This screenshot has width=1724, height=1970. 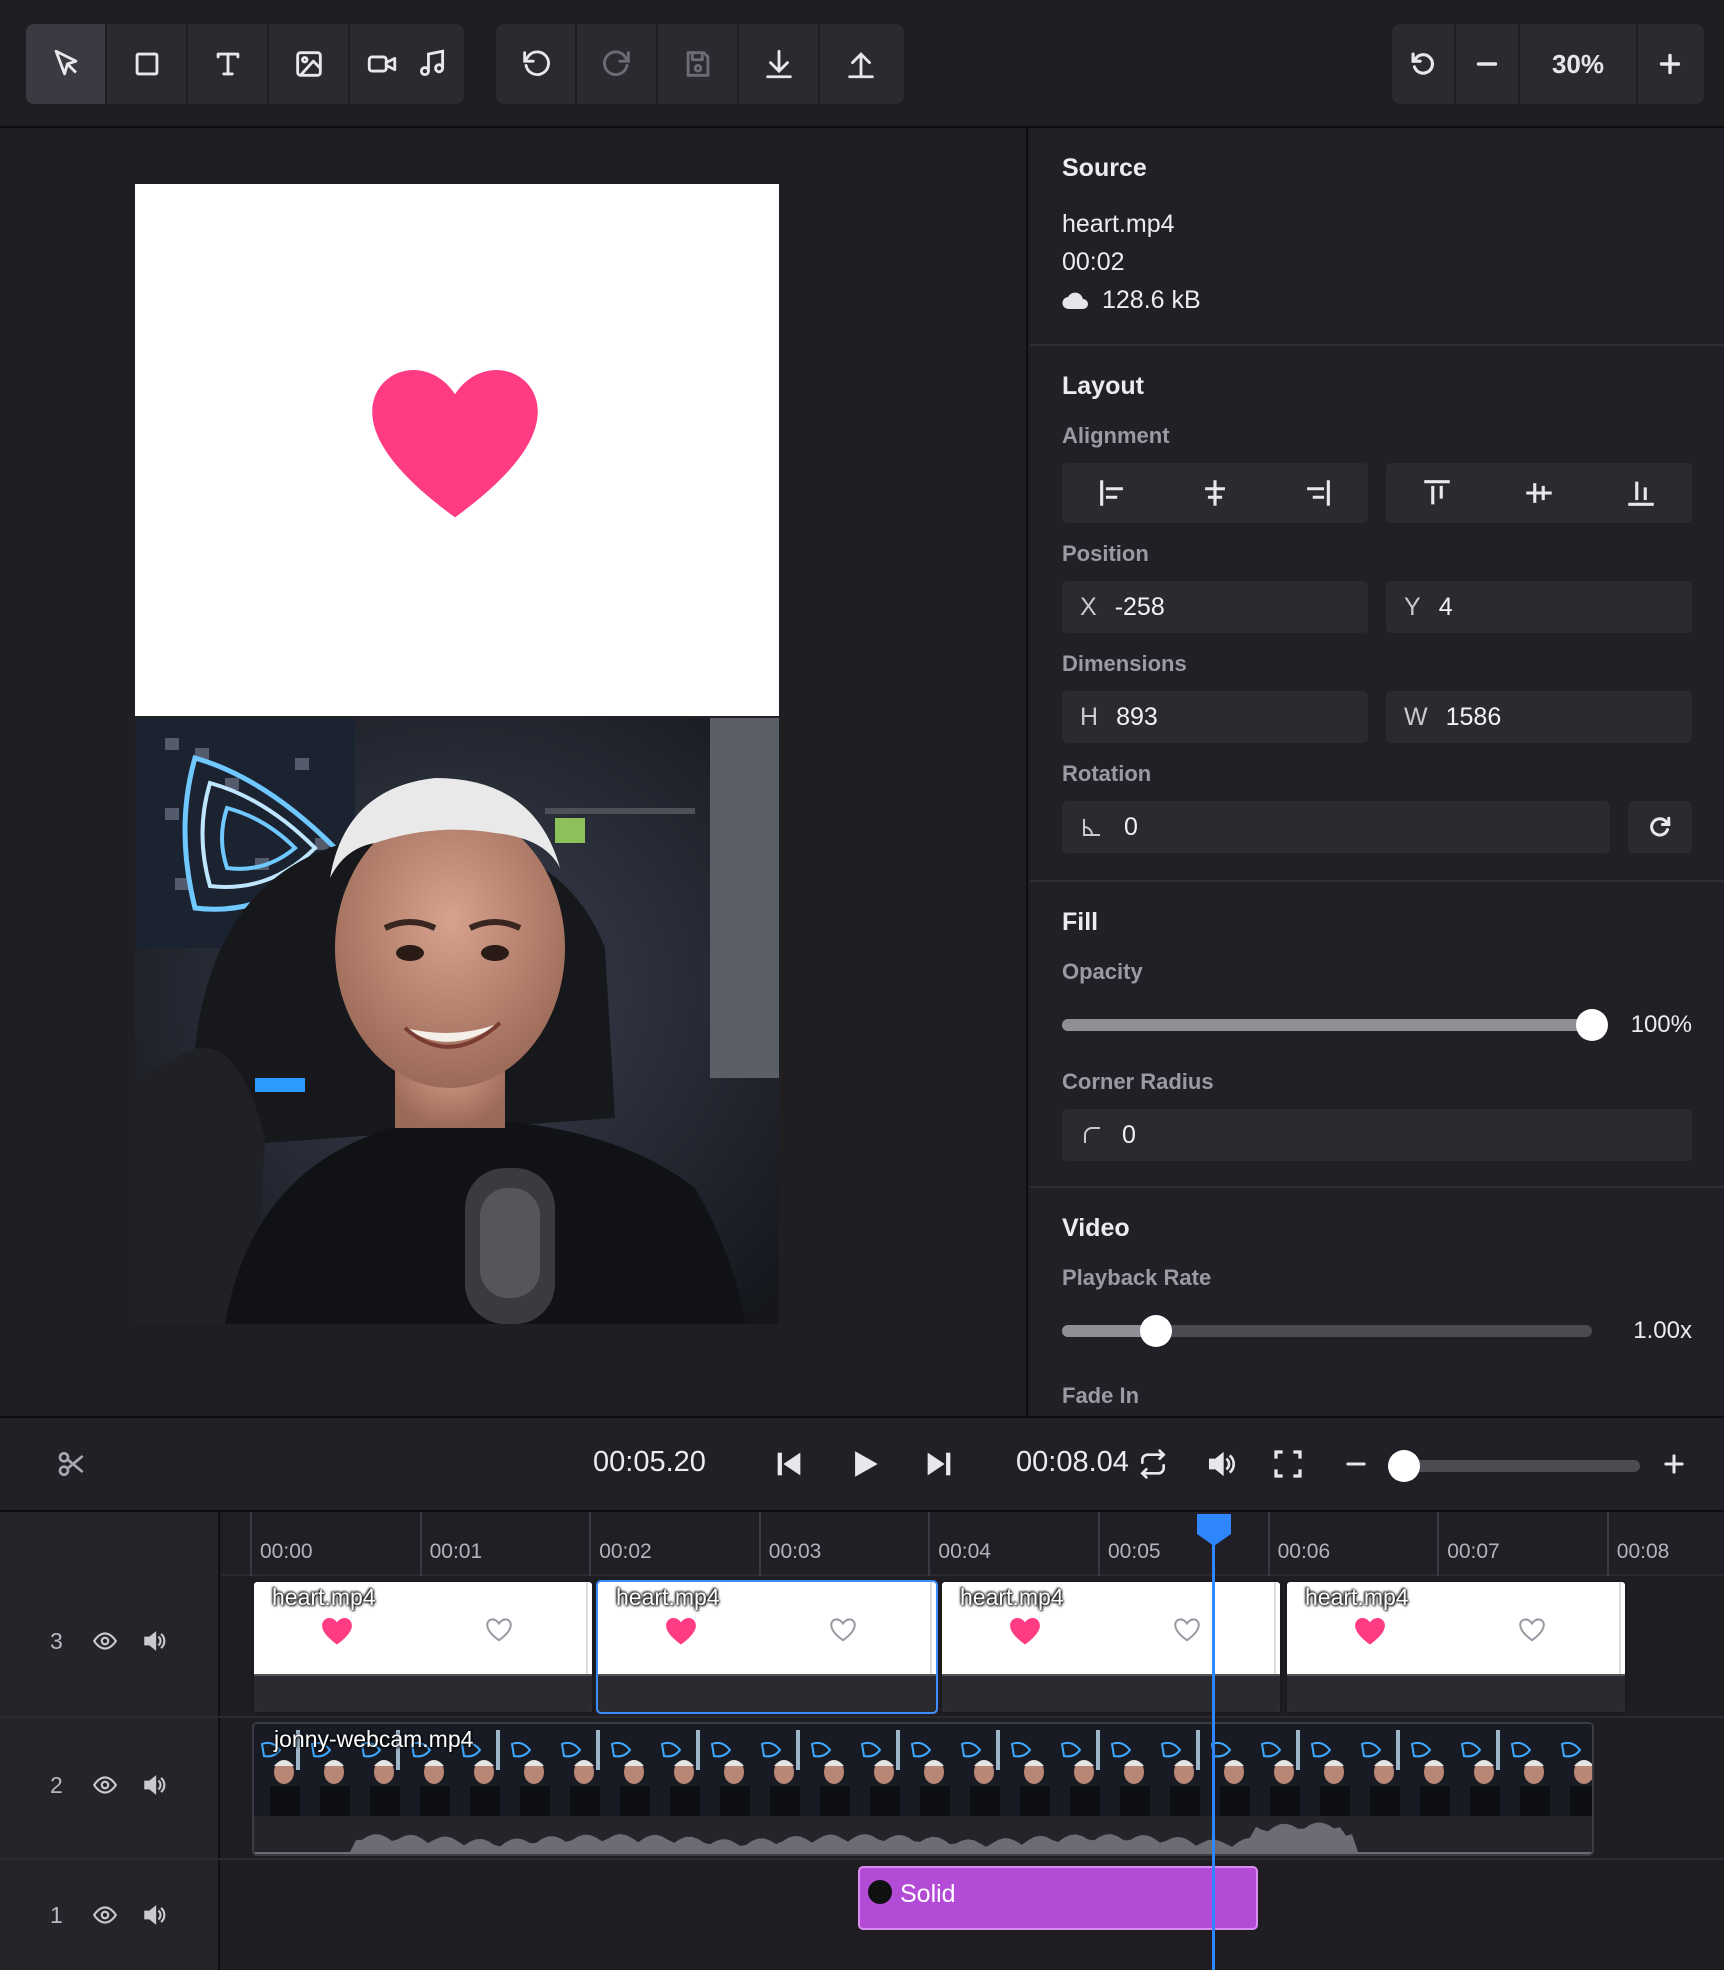 What do you see at coordinates (865, 1464) in the screenshot?
I see `play-button` at bounding box center [865, 1464].